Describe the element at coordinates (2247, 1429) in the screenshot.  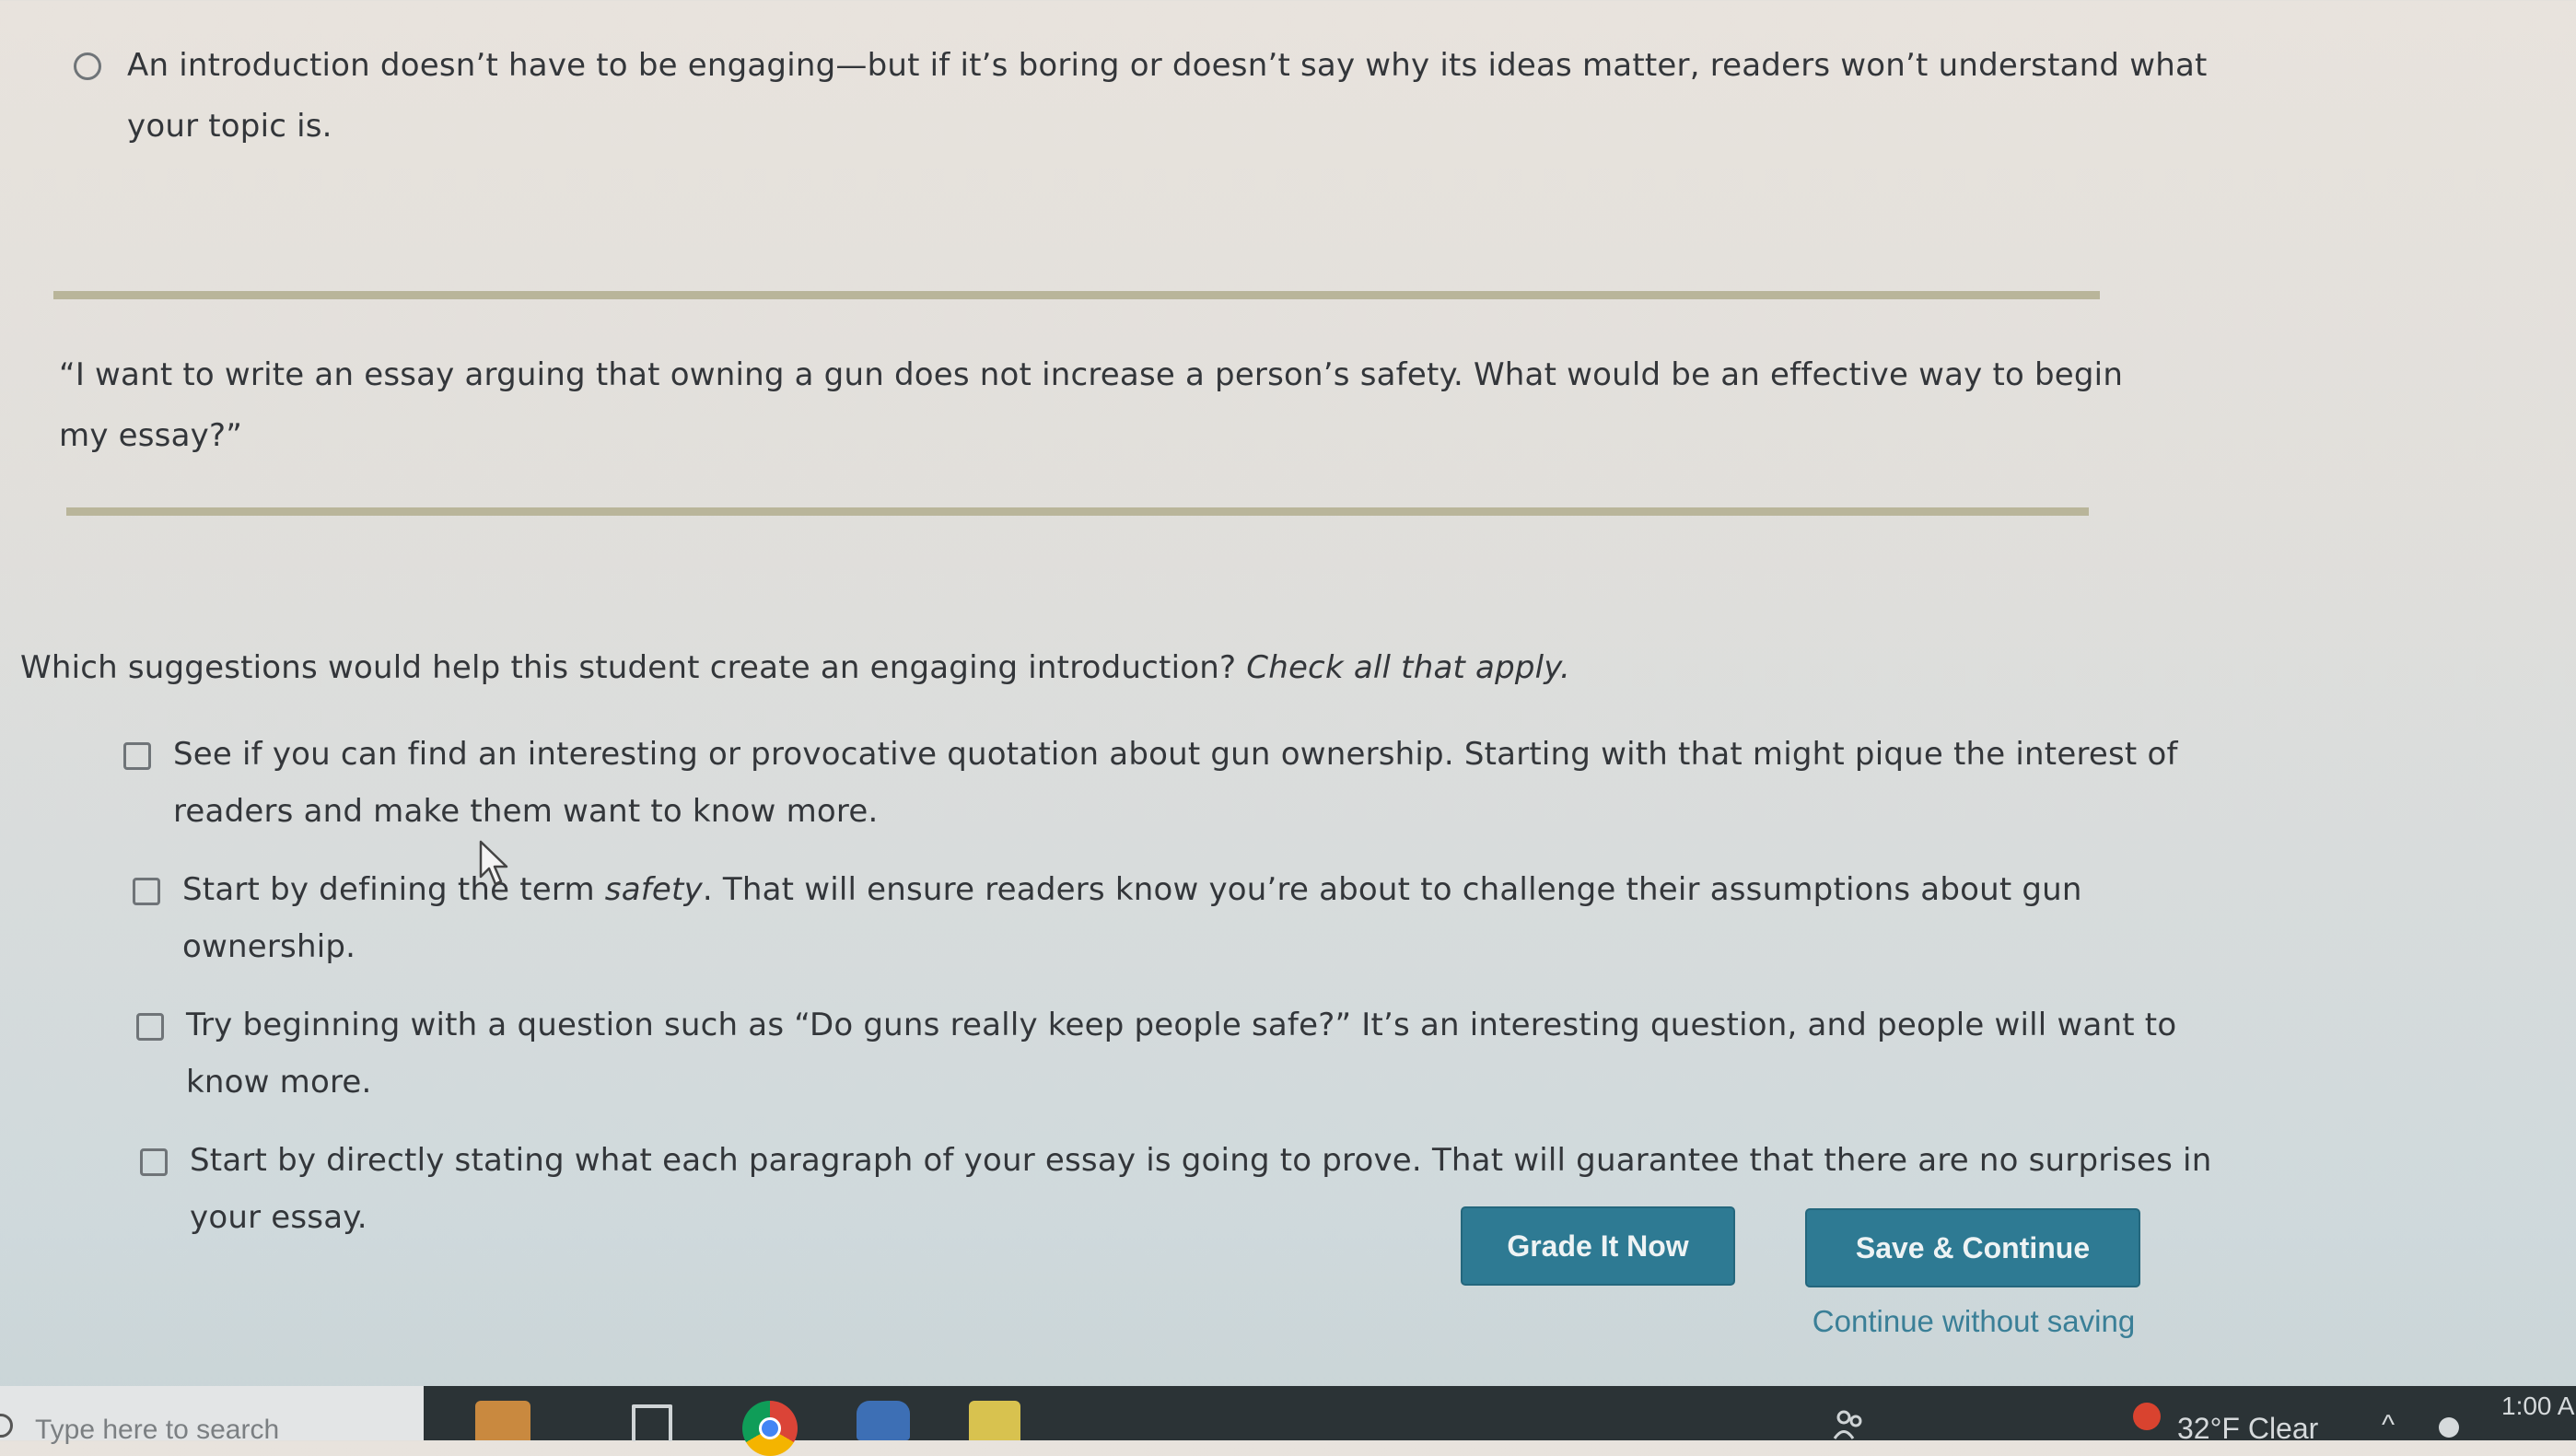
I see `weather-text: 32°F Clear` at that location.